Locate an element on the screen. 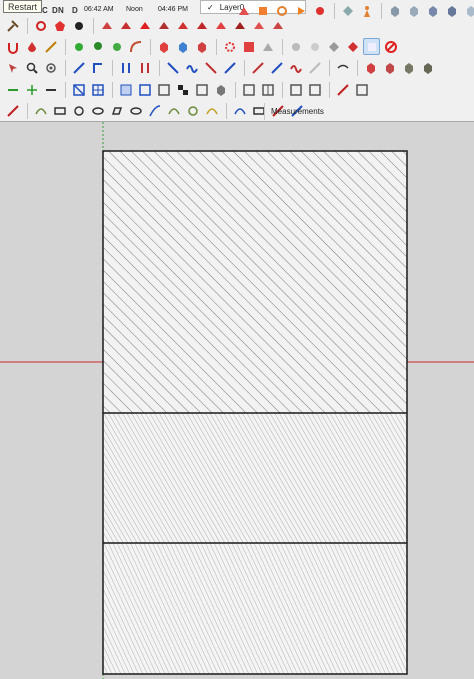 The image size is (474, 679). cube-yellow-button is located at coordinates (220, 25).